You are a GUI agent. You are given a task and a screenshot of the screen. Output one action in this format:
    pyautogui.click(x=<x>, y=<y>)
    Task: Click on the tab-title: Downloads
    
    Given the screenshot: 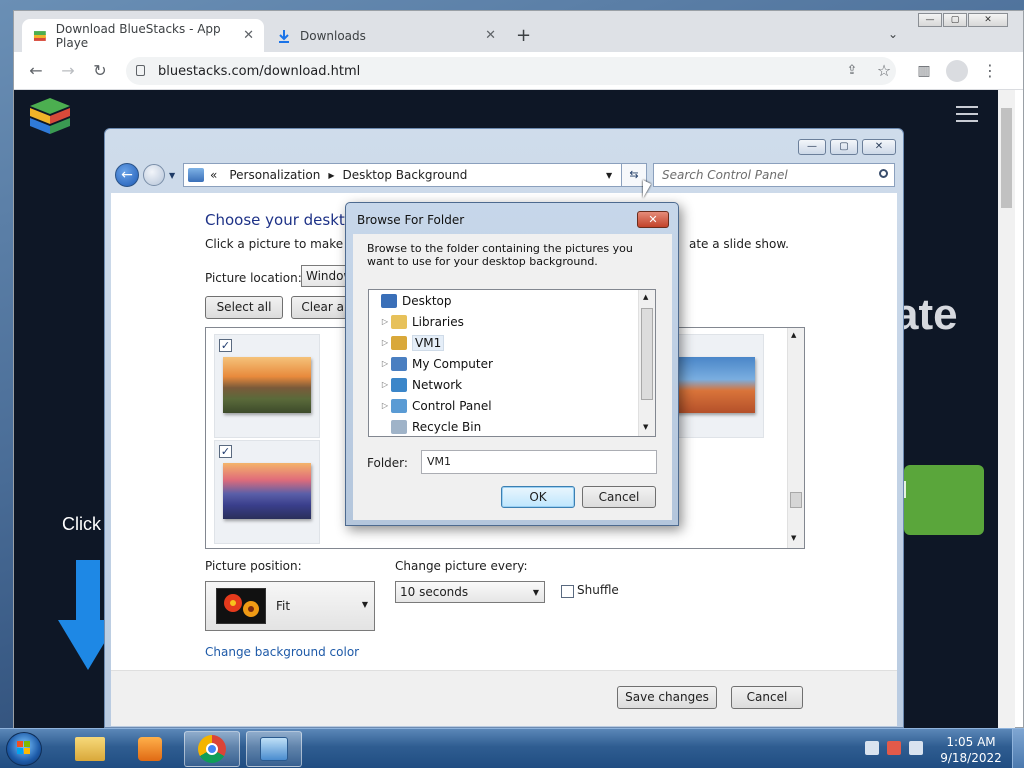 What is the action you would take?
    pyautogui.click(x=333, y=35)
    